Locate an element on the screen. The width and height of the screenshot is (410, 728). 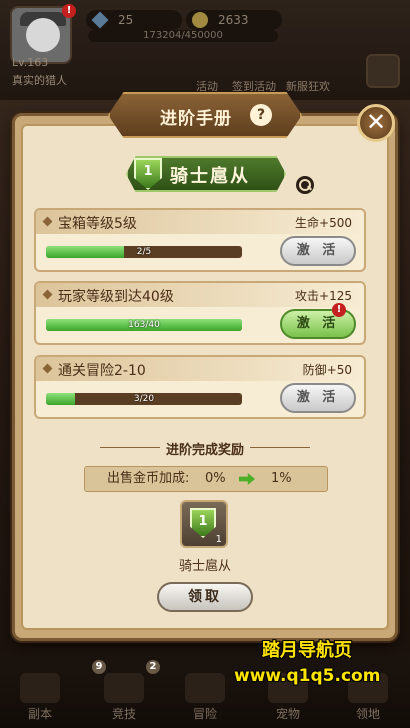
reward-count: 1 is located at coordinates (218, 539).